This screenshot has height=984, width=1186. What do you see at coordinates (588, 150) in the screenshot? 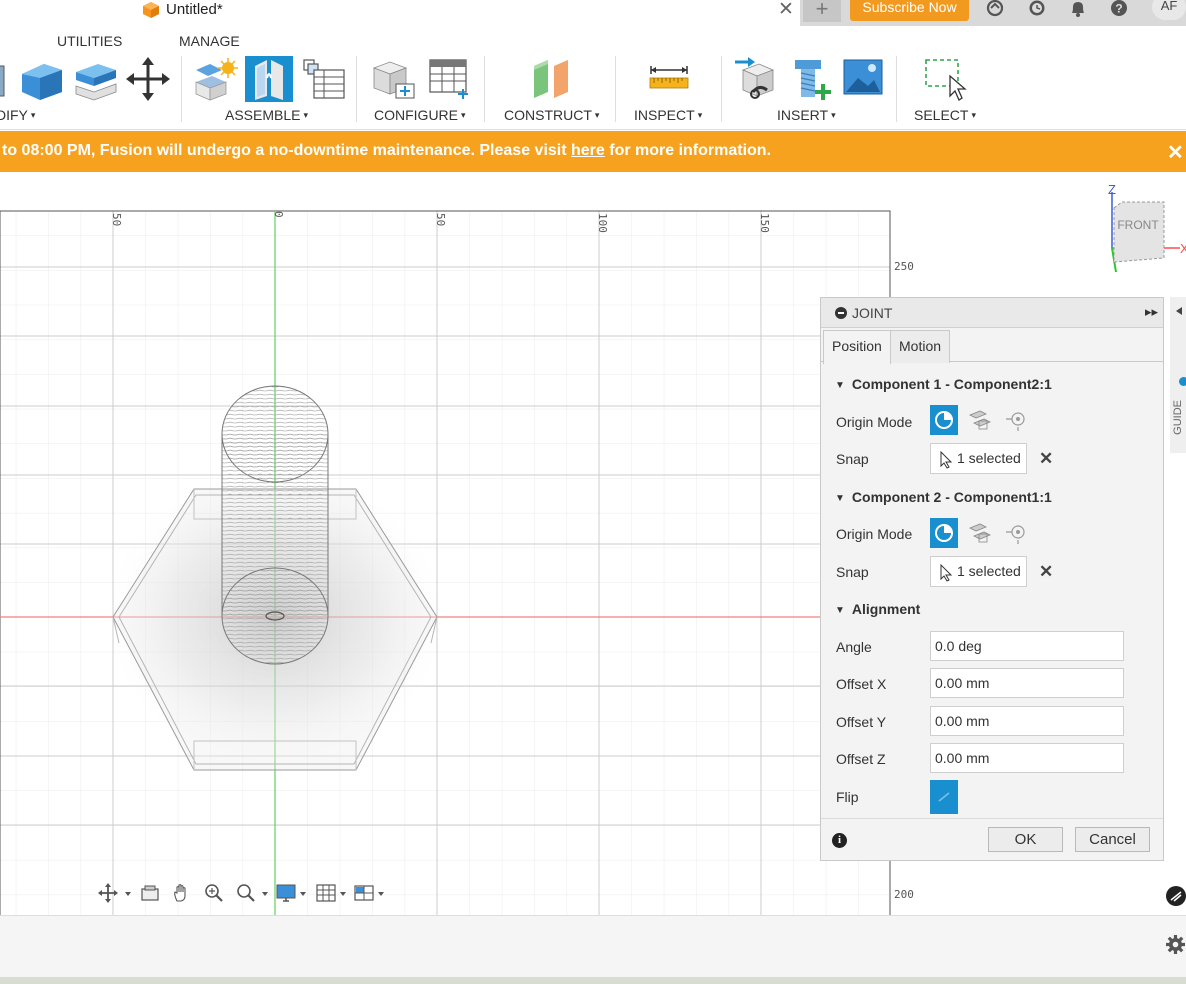
I see `banner-link: here` at bounding box center [588, 150].